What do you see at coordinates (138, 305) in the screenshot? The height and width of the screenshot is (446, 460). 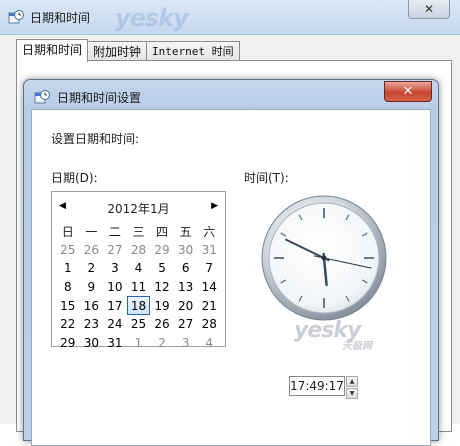 I see `calendar-day-selected: 18` at bounding box center [138, 305].